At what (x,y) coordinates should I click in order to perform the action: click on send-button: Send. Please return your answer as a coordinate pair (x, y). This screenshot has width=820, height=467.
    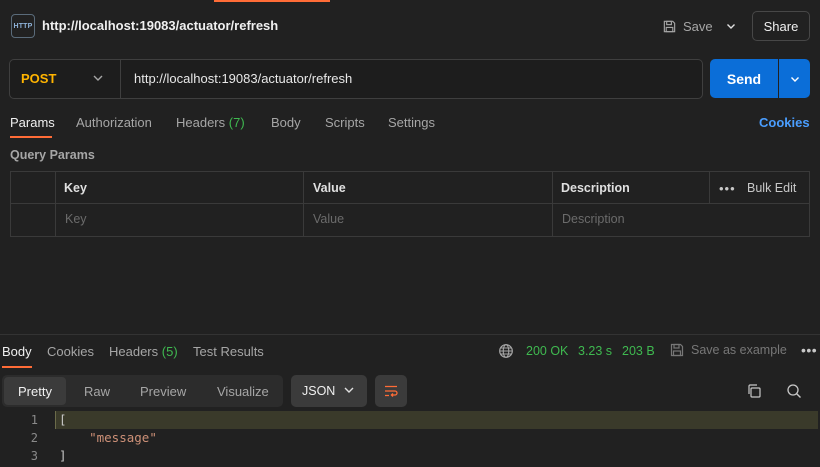
    Looking at the image, I should click on (744, 78).